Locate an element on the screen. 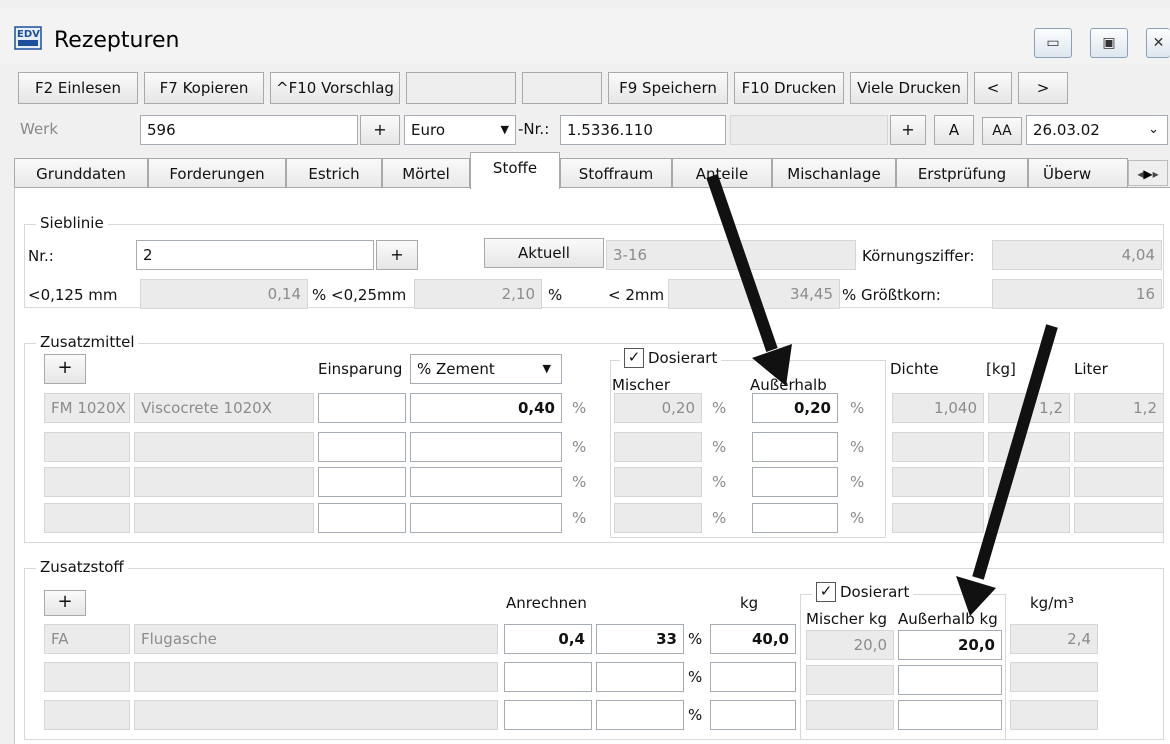 The height and width of the screenshot is (744, 1170). arrow-to-ausserhalb-kg-icon is located at coordinates (1007, 470).